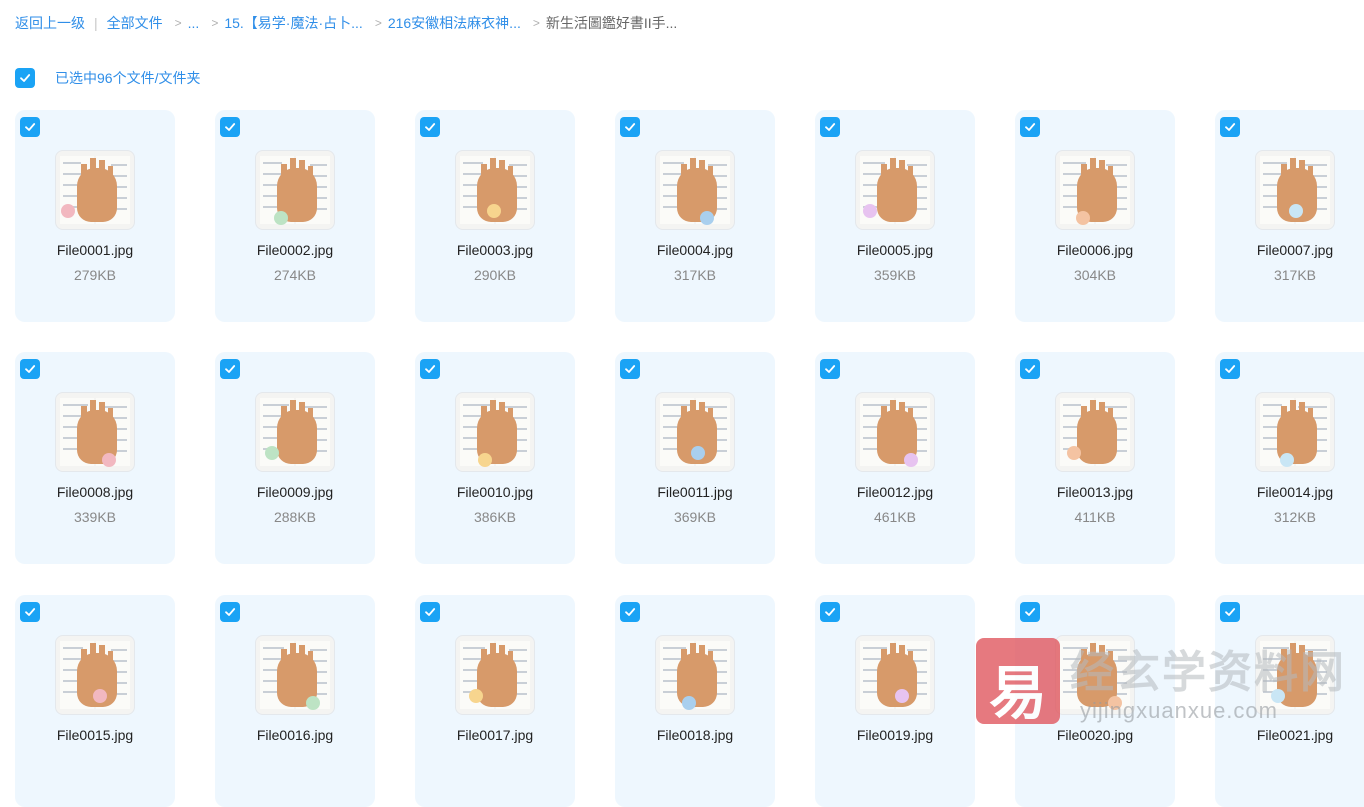  What do you see at coordinates (895, 250) in the screenshot?
I see `file-name: File0005.jpg` at bounding box center [895, 250].